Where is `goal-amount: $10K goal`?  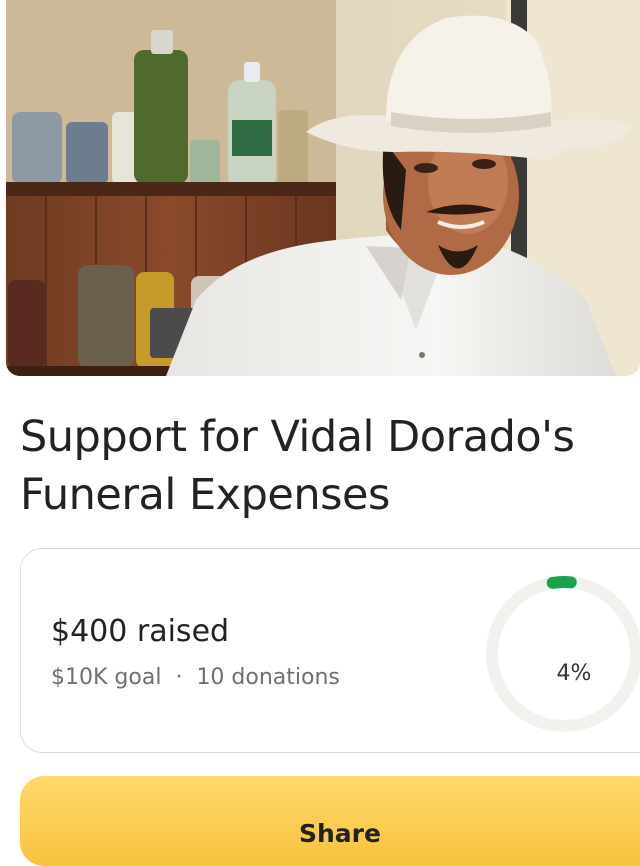
goal-amount: $10K goal is located at coordinates (106, 677).